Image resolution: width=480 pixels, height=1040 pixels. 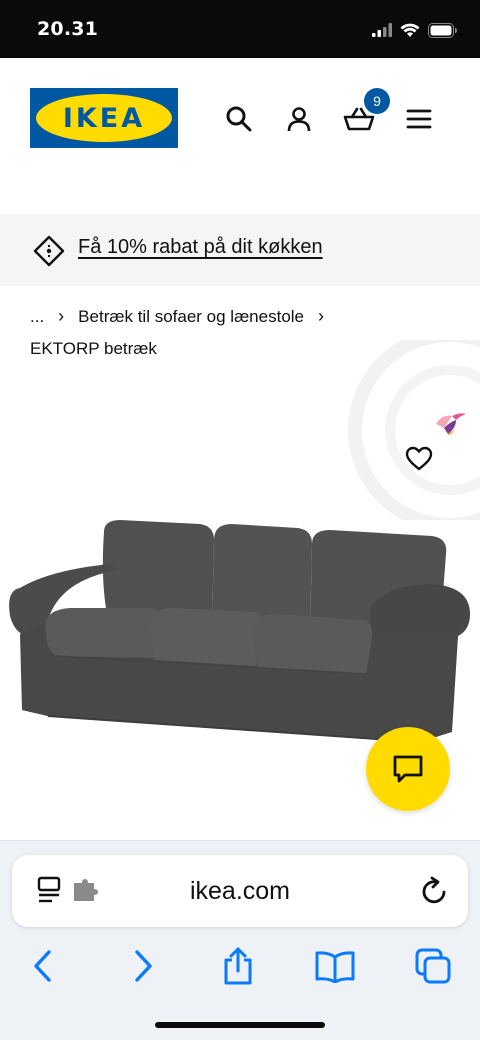 I want to click on logo-text: IKEA, so click(x=104, y=118).